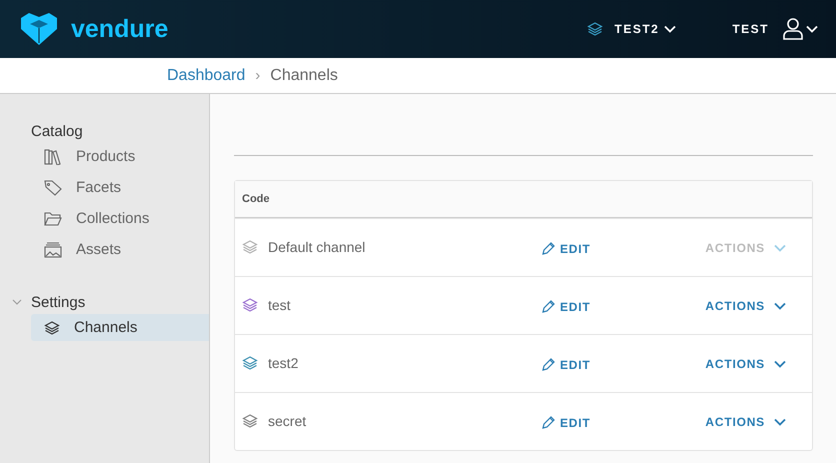 The image size is (836, 463). What do you see at coordinates (120, 327) in the screenshot?
I see `sidebar-item: Channels` at bounding box center [120, 327].